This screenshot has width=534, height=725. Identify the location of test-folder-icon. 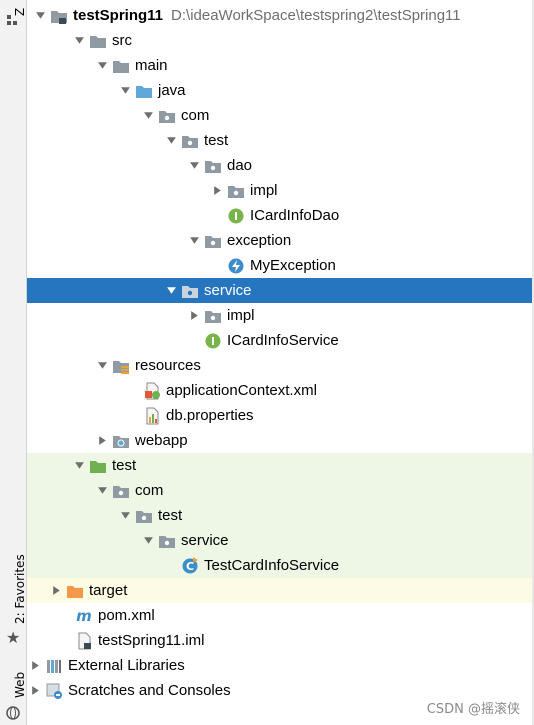
(98, 466).